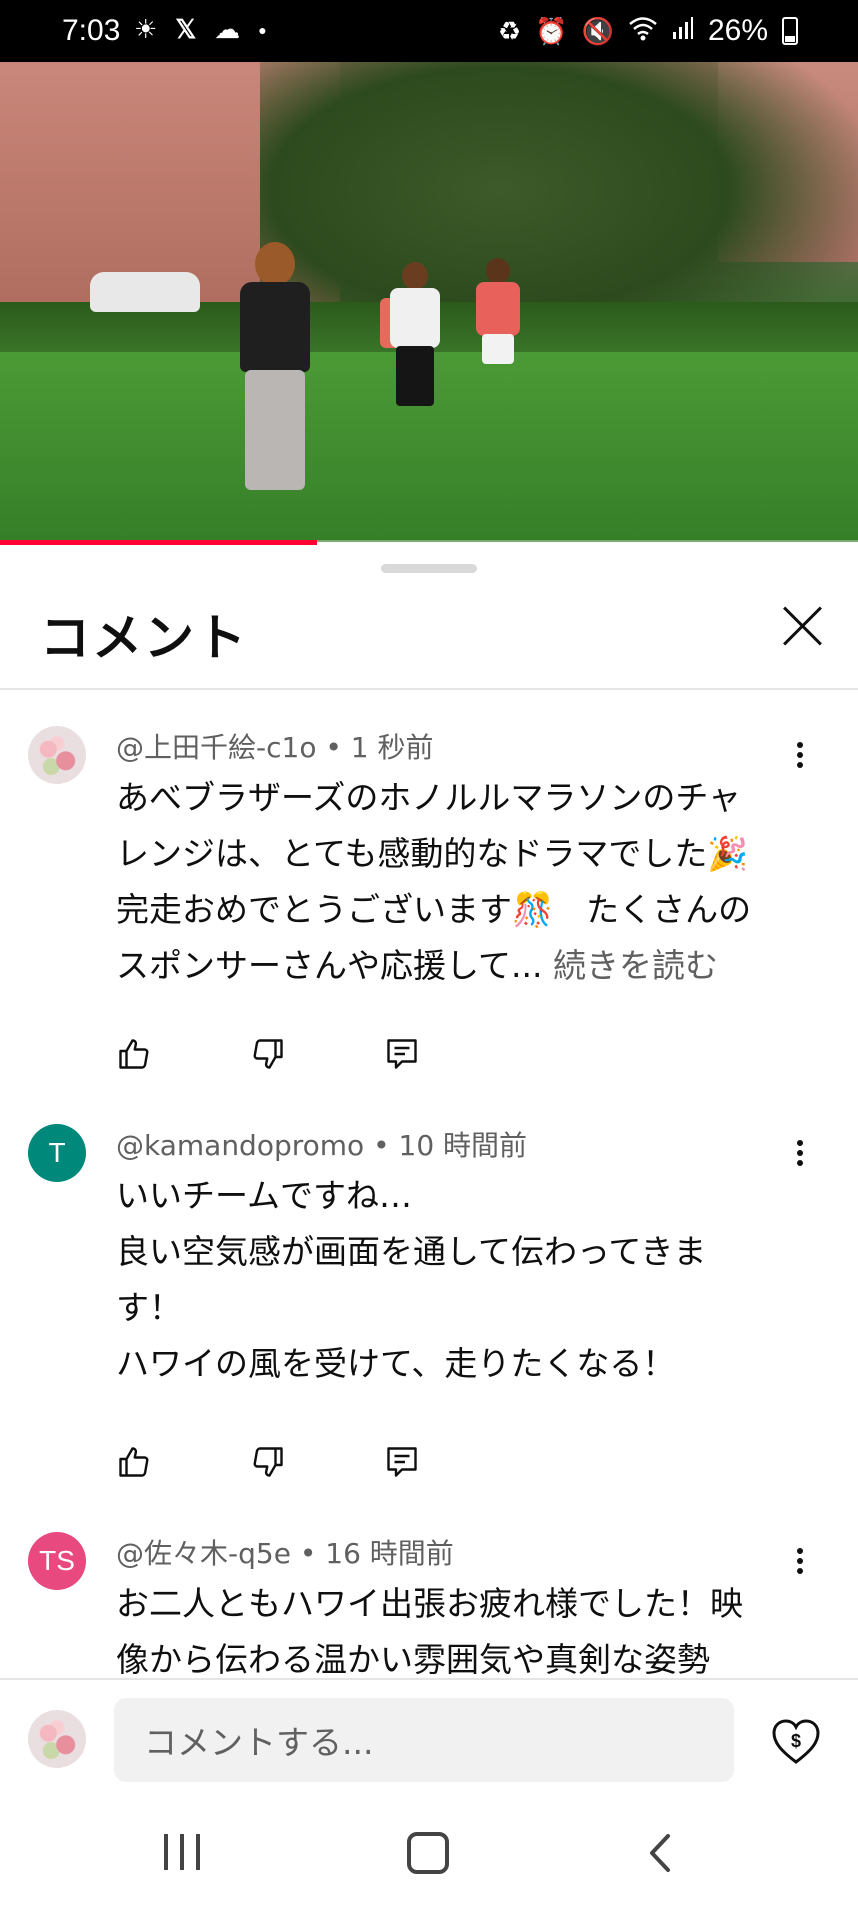 The height and width of the screenshot is (1907, 858). I want to click on comment-meta: @佐々木-q5e • 16 時間前, so click(285, 1552).